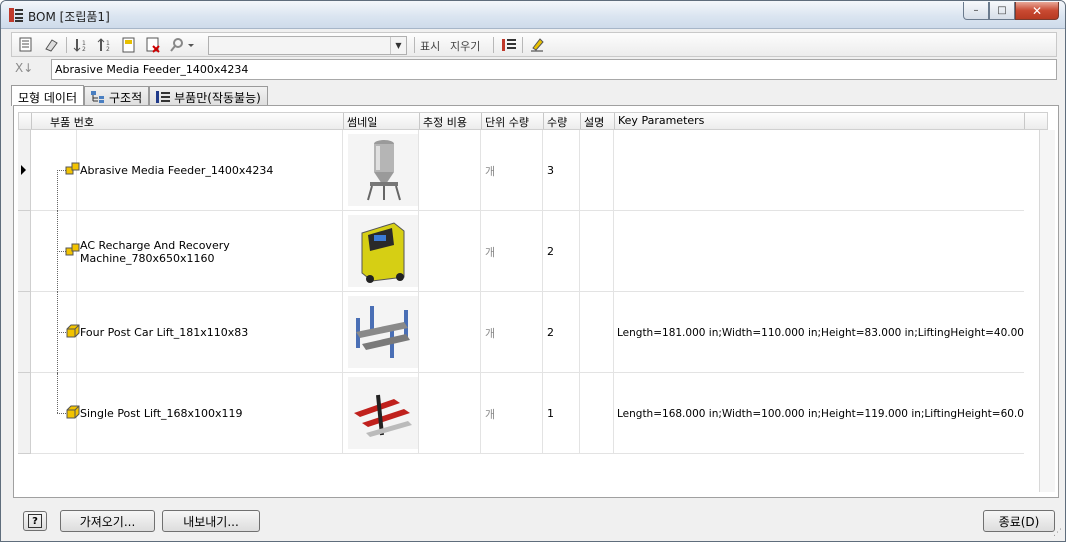 The height and width of the screenshot is (542, 1066). What do you see at coordinates (24, 68) in the screenshot?
I see `expression-icon: X↓` at bounding box center [24, 68].